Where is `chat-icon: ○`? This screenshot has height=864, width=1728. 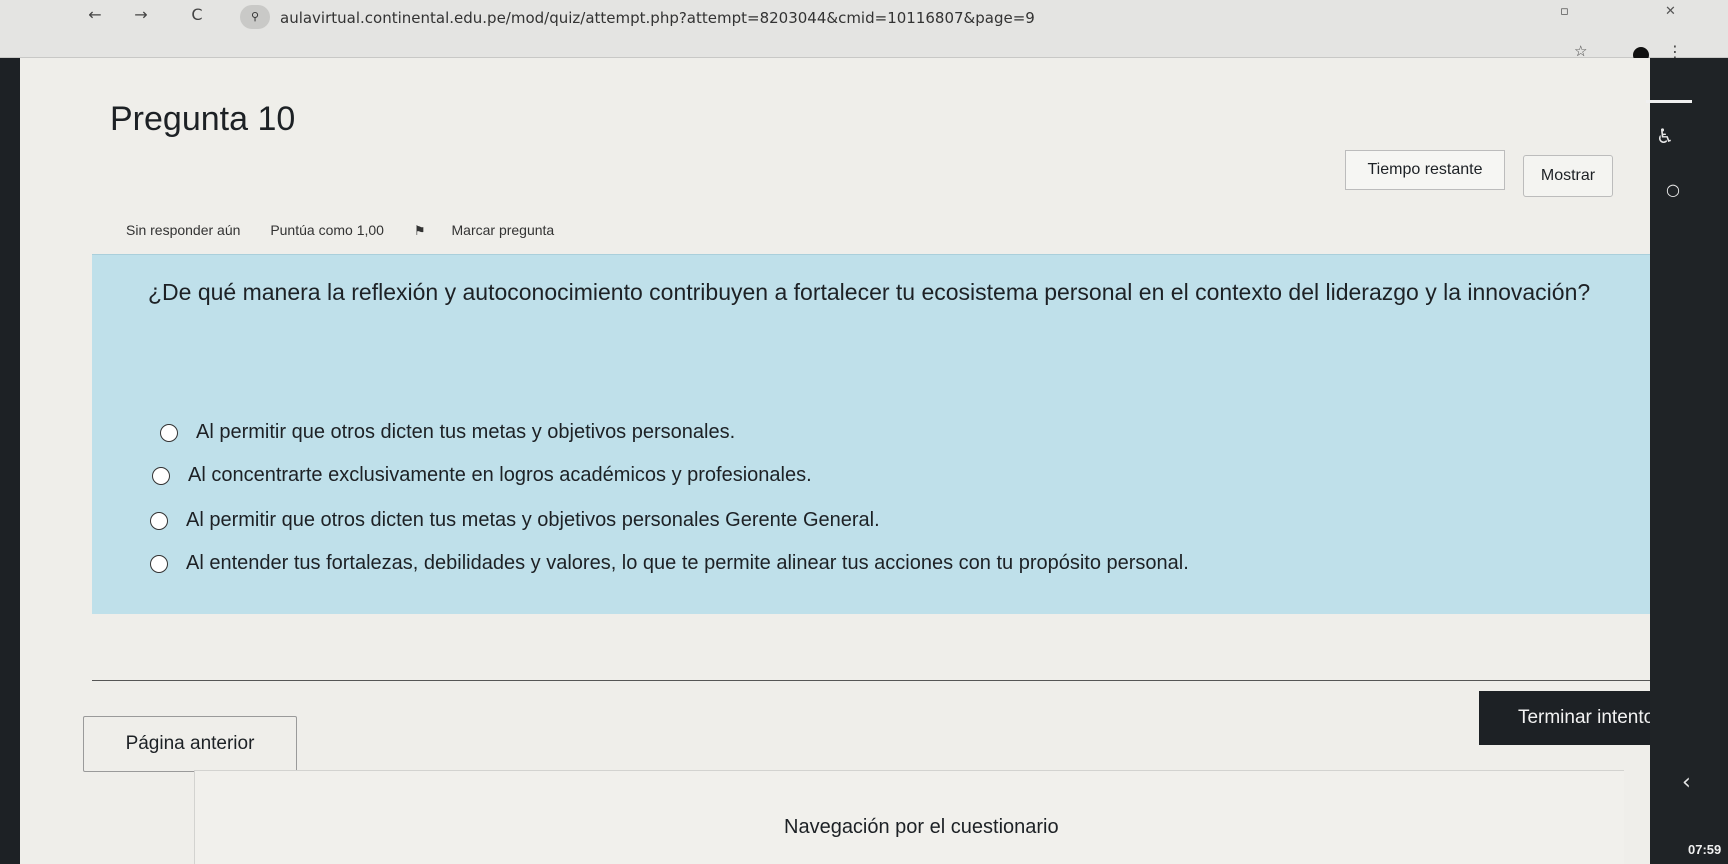
chat-icon: ○ is located at coordinates (1673, 189).